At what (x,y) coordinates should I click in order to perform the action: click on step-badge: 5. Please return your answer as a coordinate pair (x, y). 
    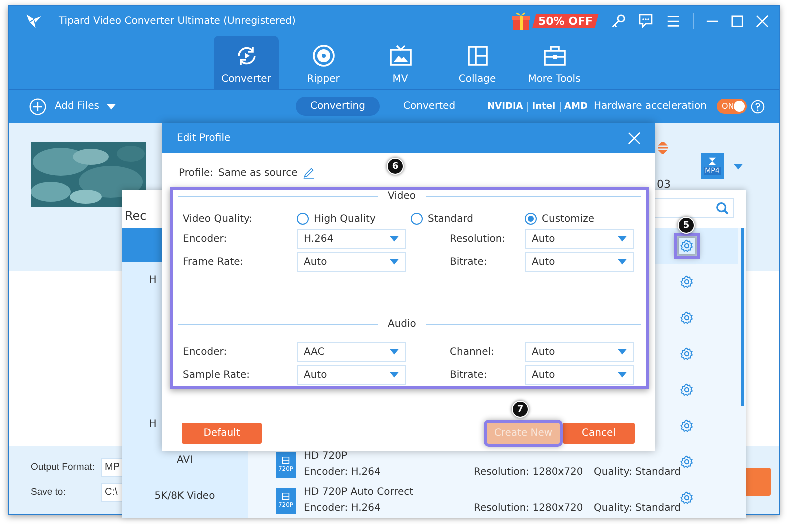
    Looking at the image, I should click on (686, 225).